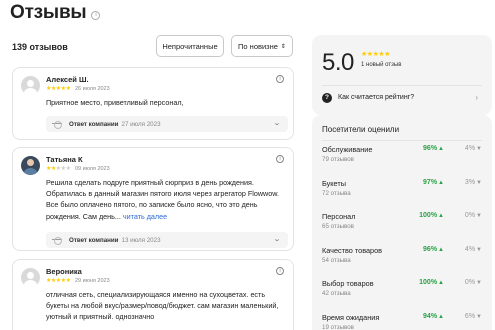 Image resolution: width=495 pixels, height=330 pixels. Describe the element at coordinates (336, 293) in the screenshot. I see `aspect-count: 42 отзыва` at that location.